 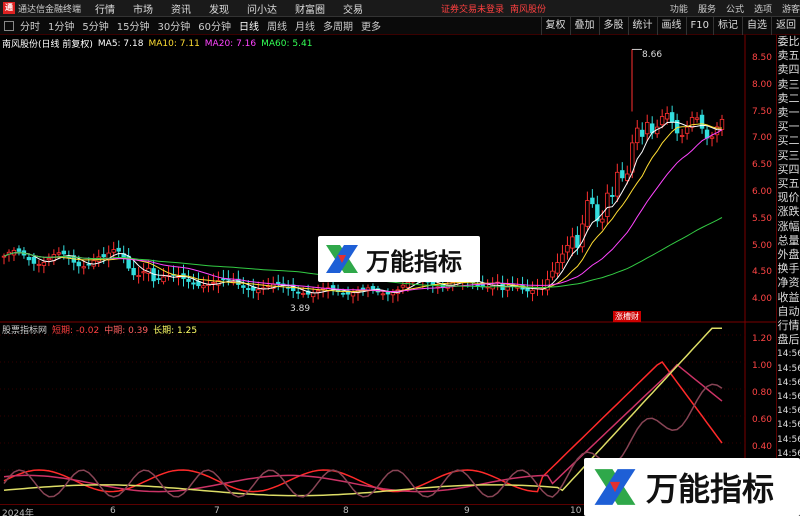 What do you see at coordinates (791, 8) in the screenshot?
I see `user-label: 游客` at bounding box center [791, 8].